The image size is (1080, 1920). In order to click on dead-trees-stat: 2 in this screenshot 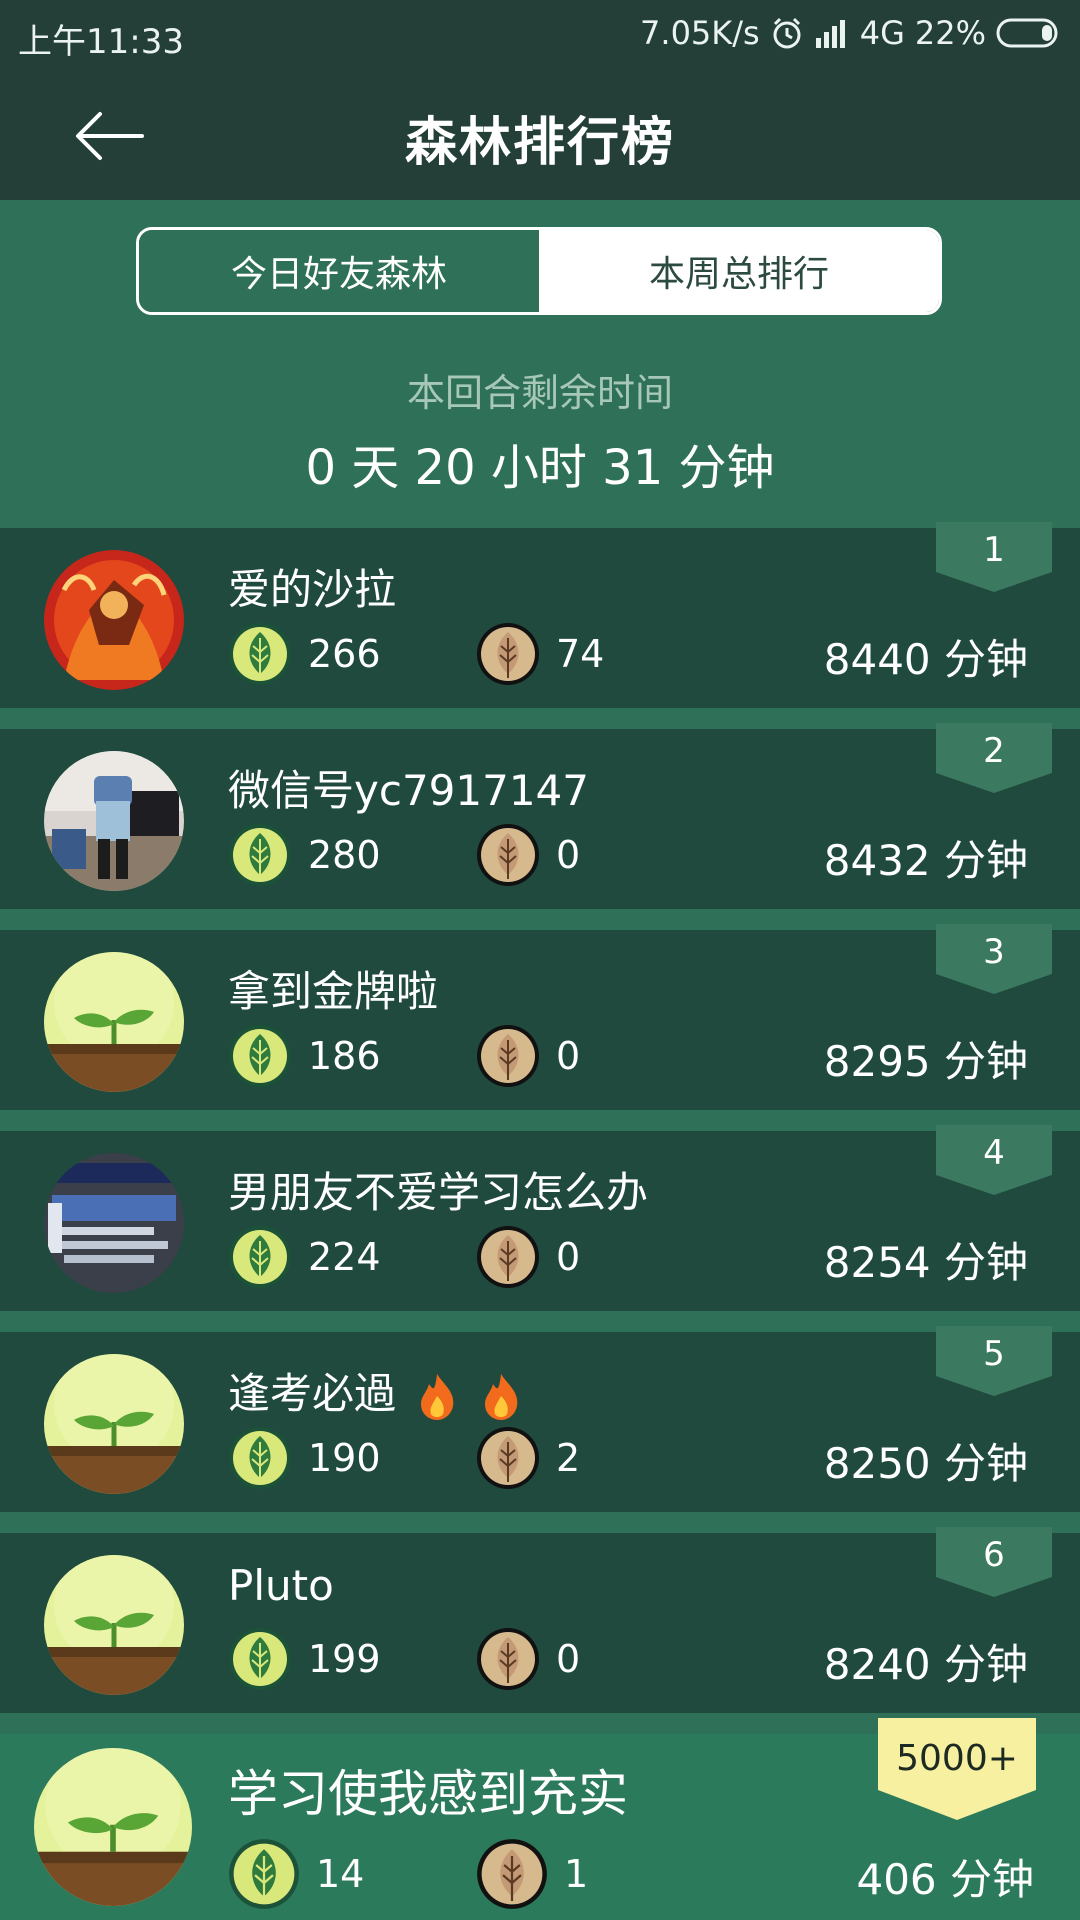, I will do `click(528, 1458)`.